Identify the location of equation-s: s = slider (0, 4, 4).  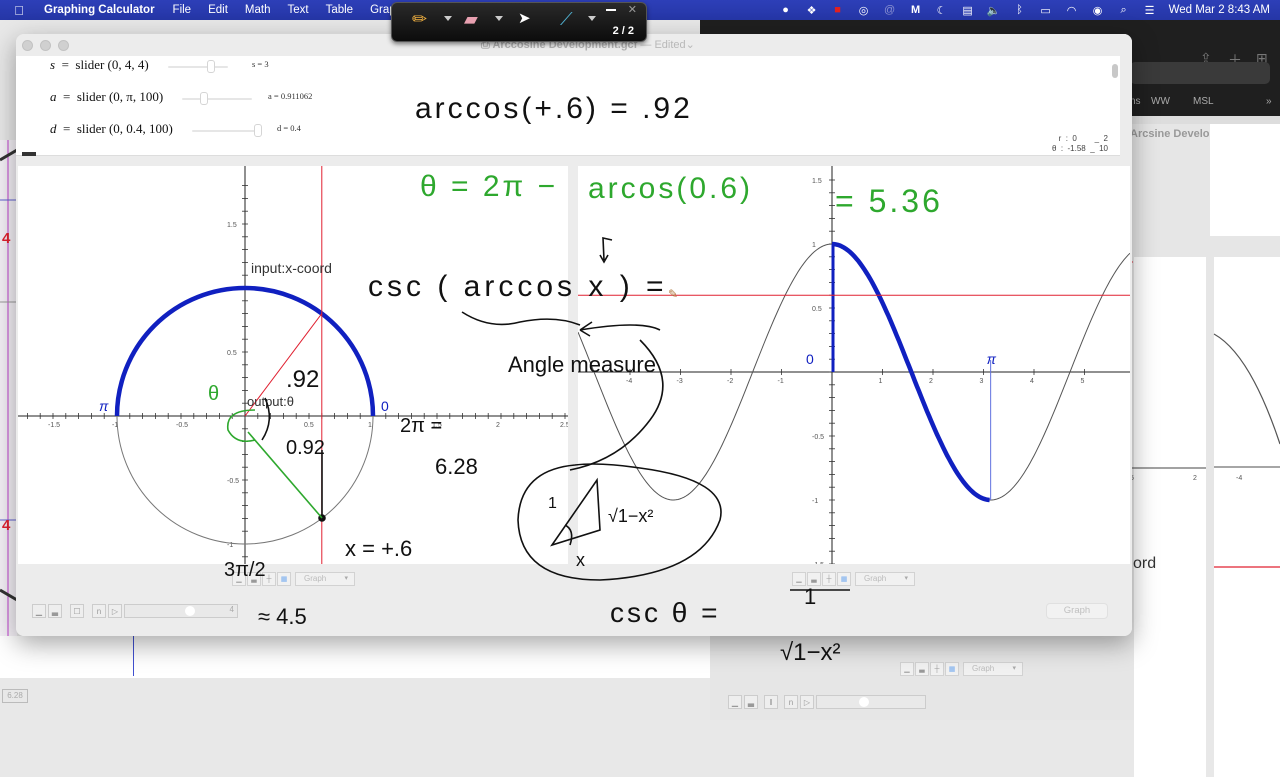
(99, 65).